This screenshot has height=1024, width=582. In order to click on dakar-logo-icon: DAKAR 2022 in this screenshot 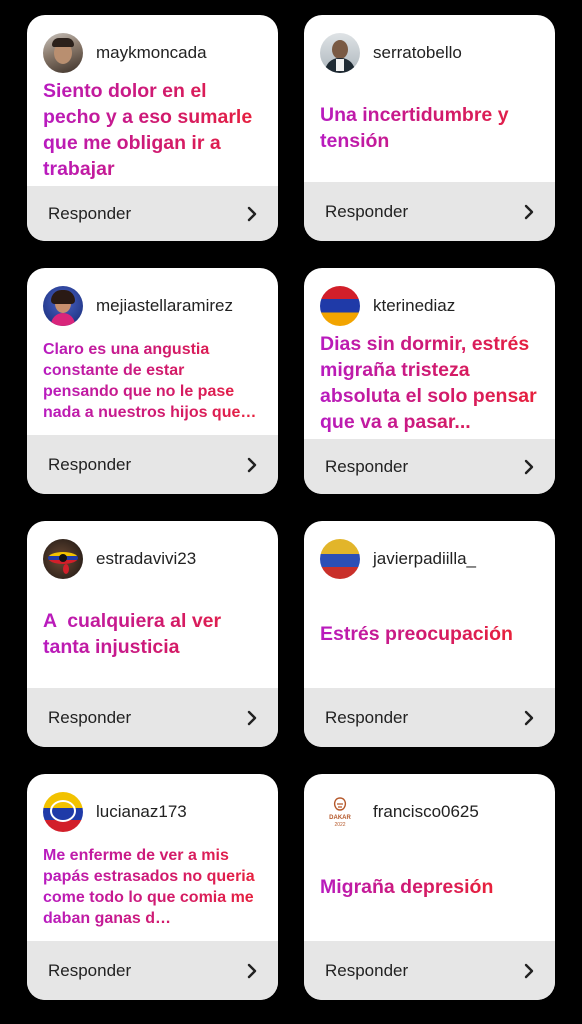, I will do `click(340, 812)`.